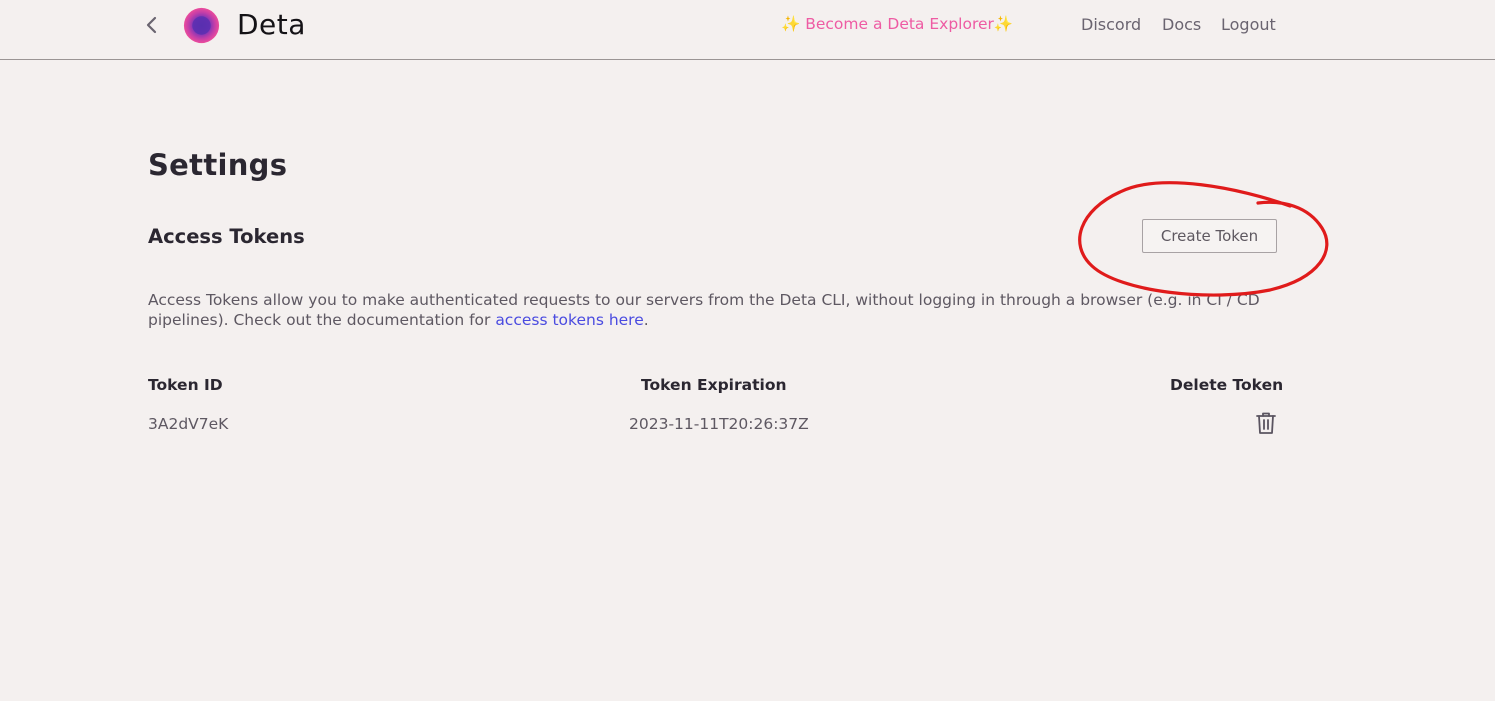  Describe the element at coordinates (1227, 385) in the screenshot. I see `column-delete-token: Delete Token` at that location.